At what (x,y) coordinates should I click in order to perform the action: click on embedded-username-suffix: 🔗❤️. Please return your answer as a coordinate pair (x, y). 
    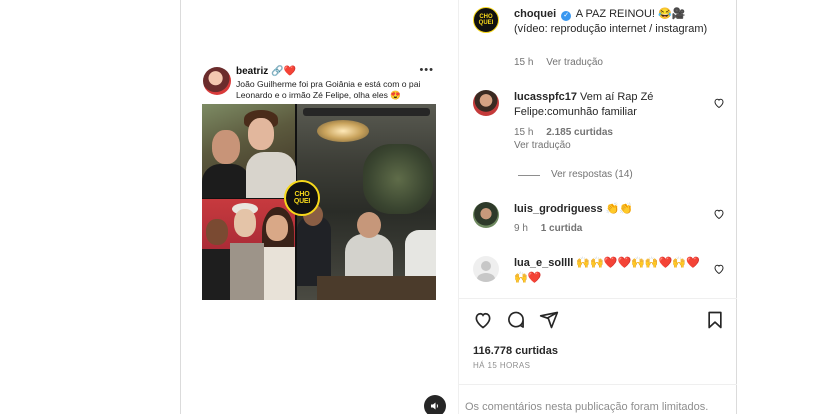
    Looking at the image, I should click on (283, 71).